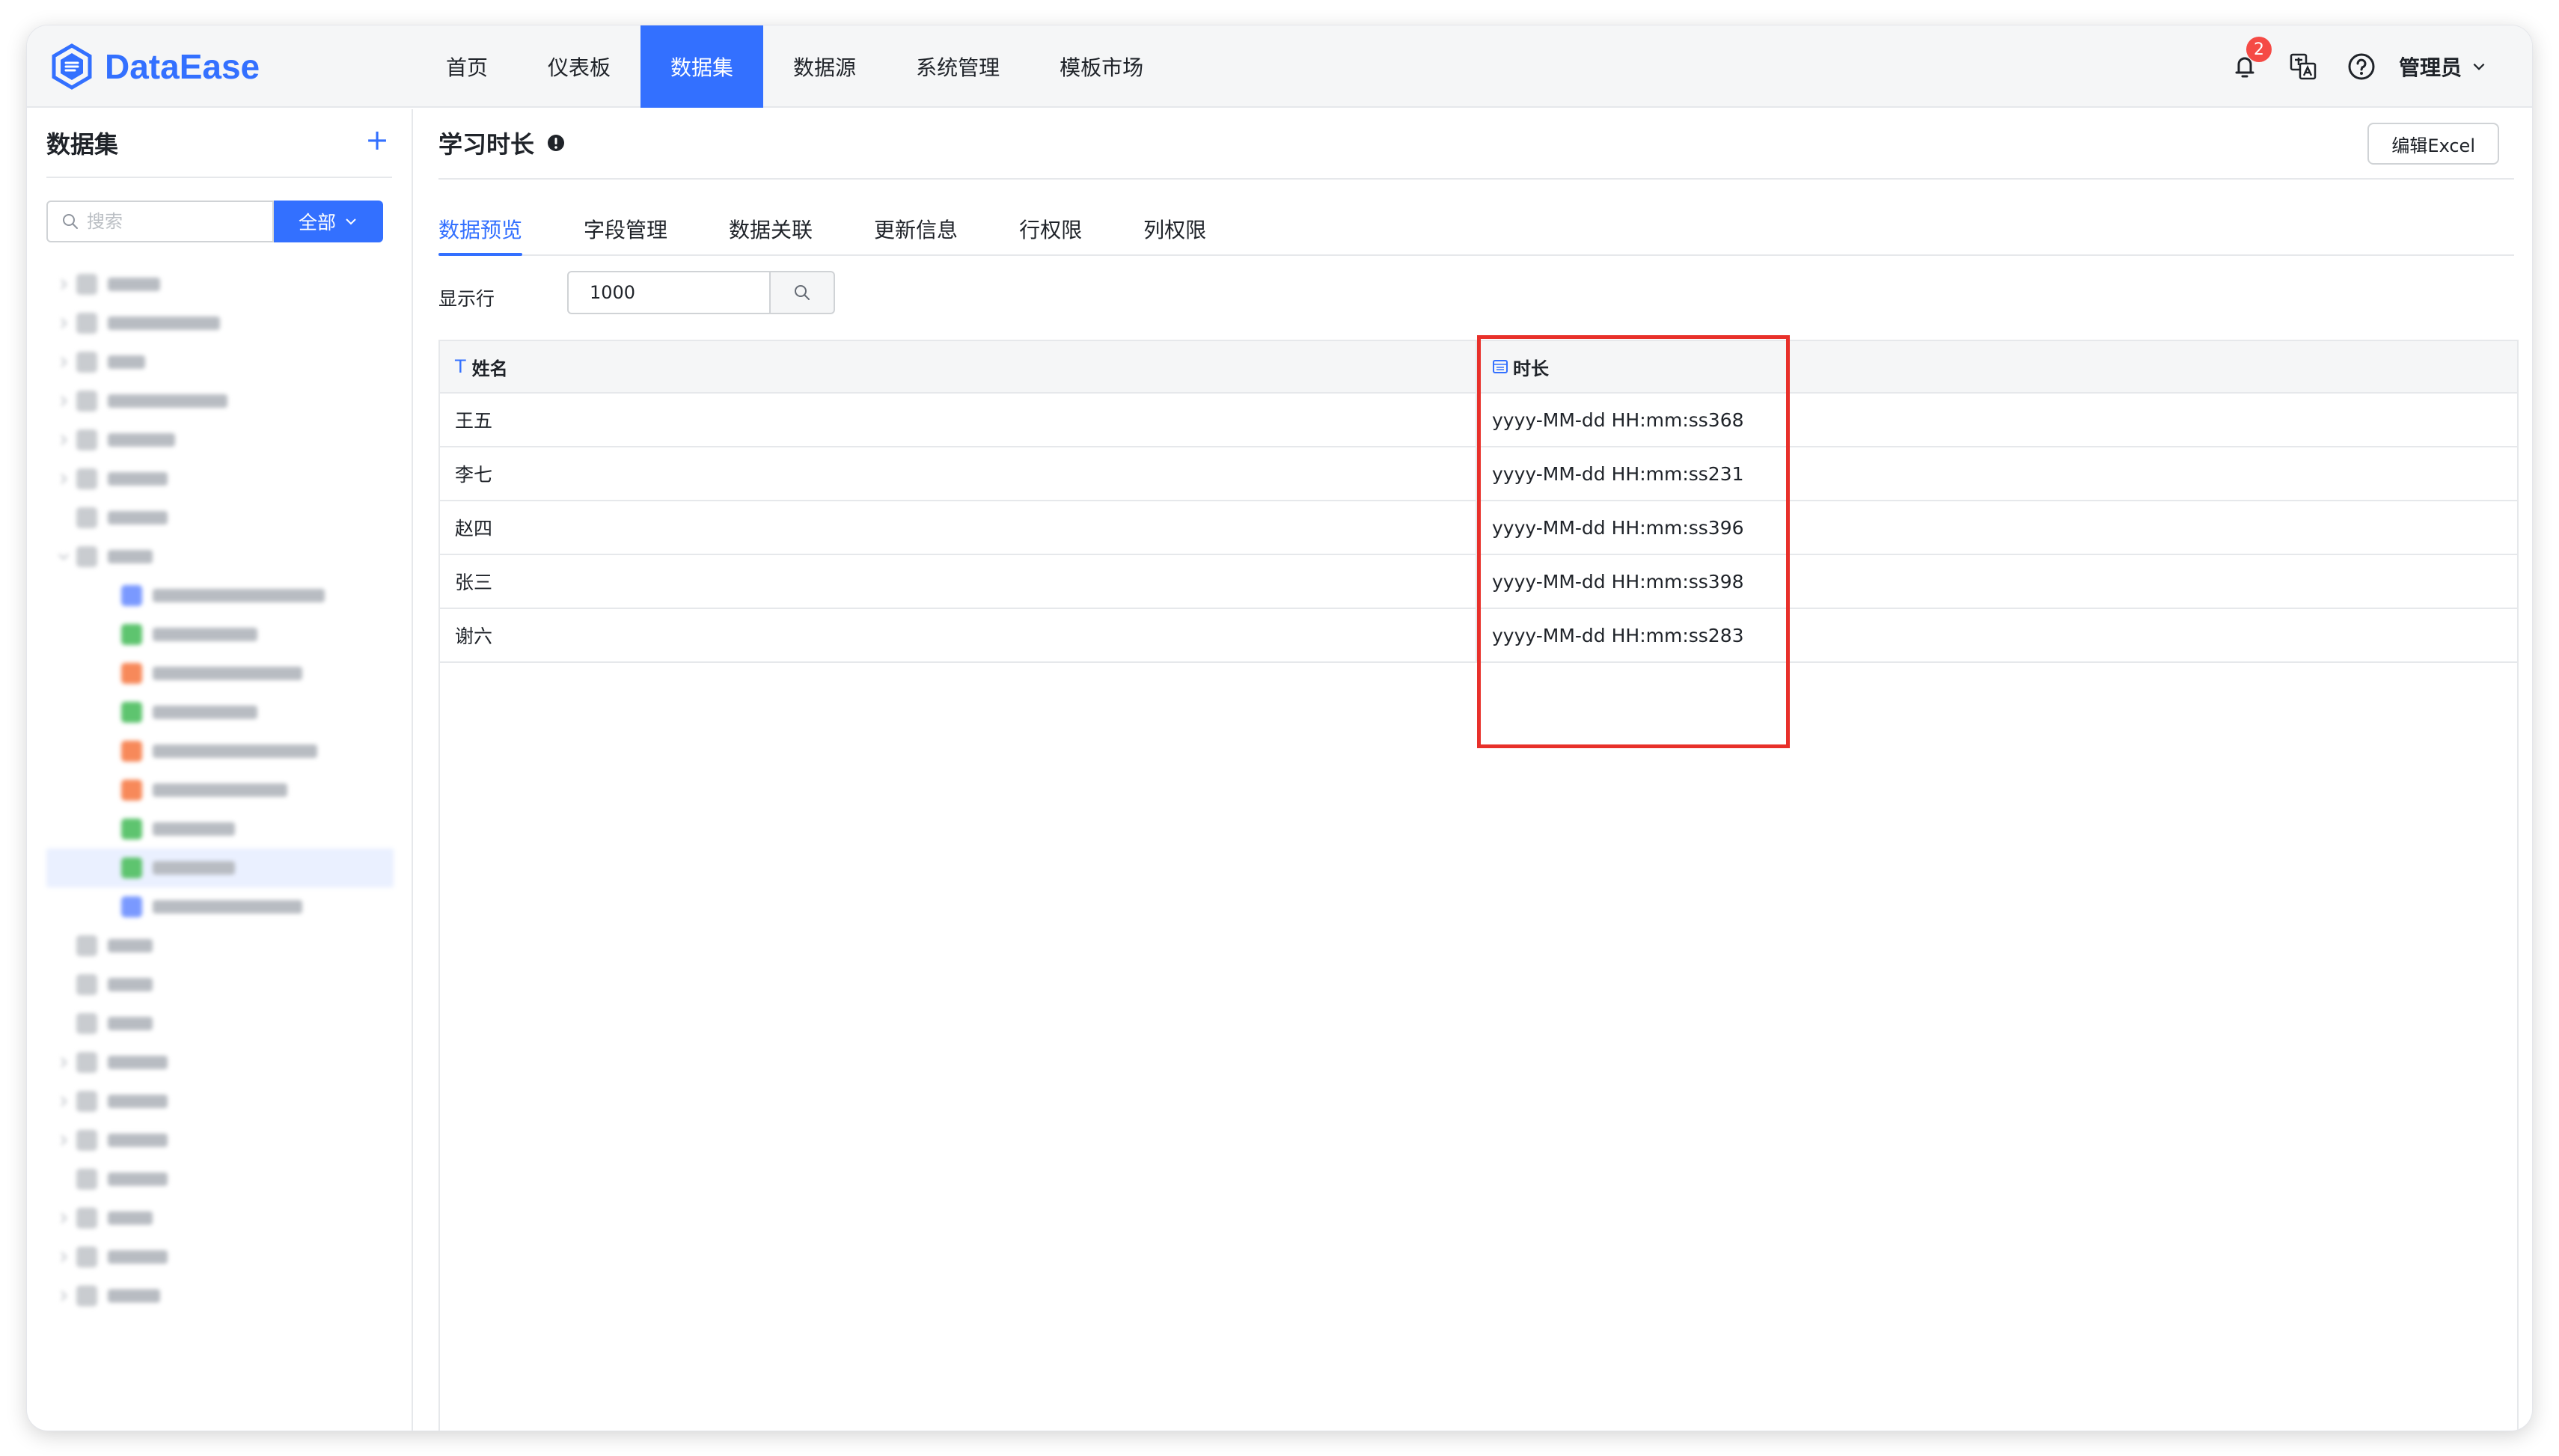 The width and height of the screenshot is (2559, 1456). Describe the element at coordinates (2303, 66) in the screenshot. I see `language-button` at that location.